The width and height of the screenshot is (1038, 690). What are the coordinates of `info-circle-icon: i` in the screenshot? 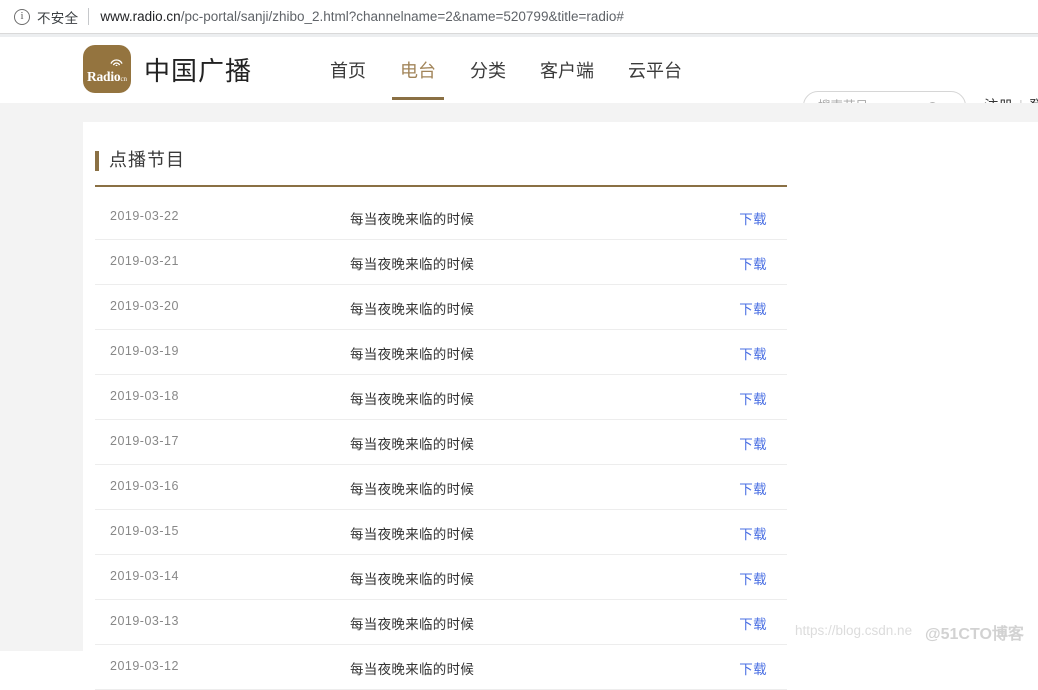 It's located at (22, 16).